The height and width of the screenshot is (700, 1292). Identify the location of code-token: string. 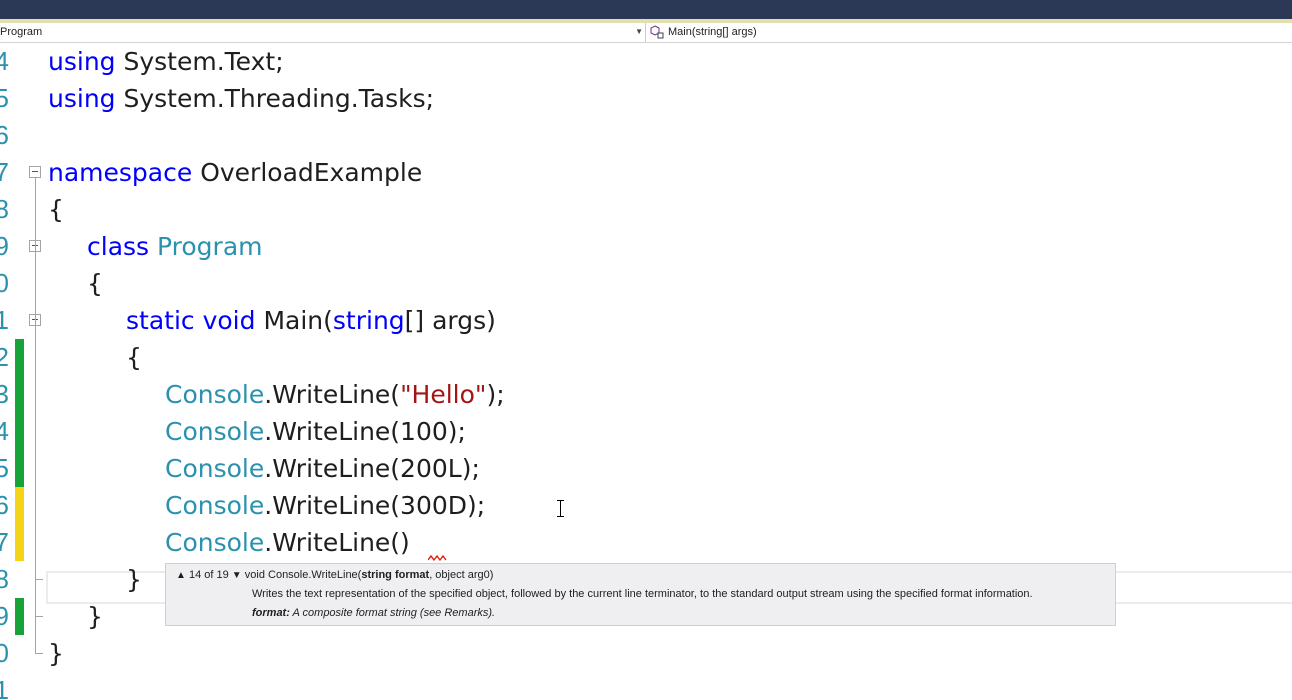
(368, 320).